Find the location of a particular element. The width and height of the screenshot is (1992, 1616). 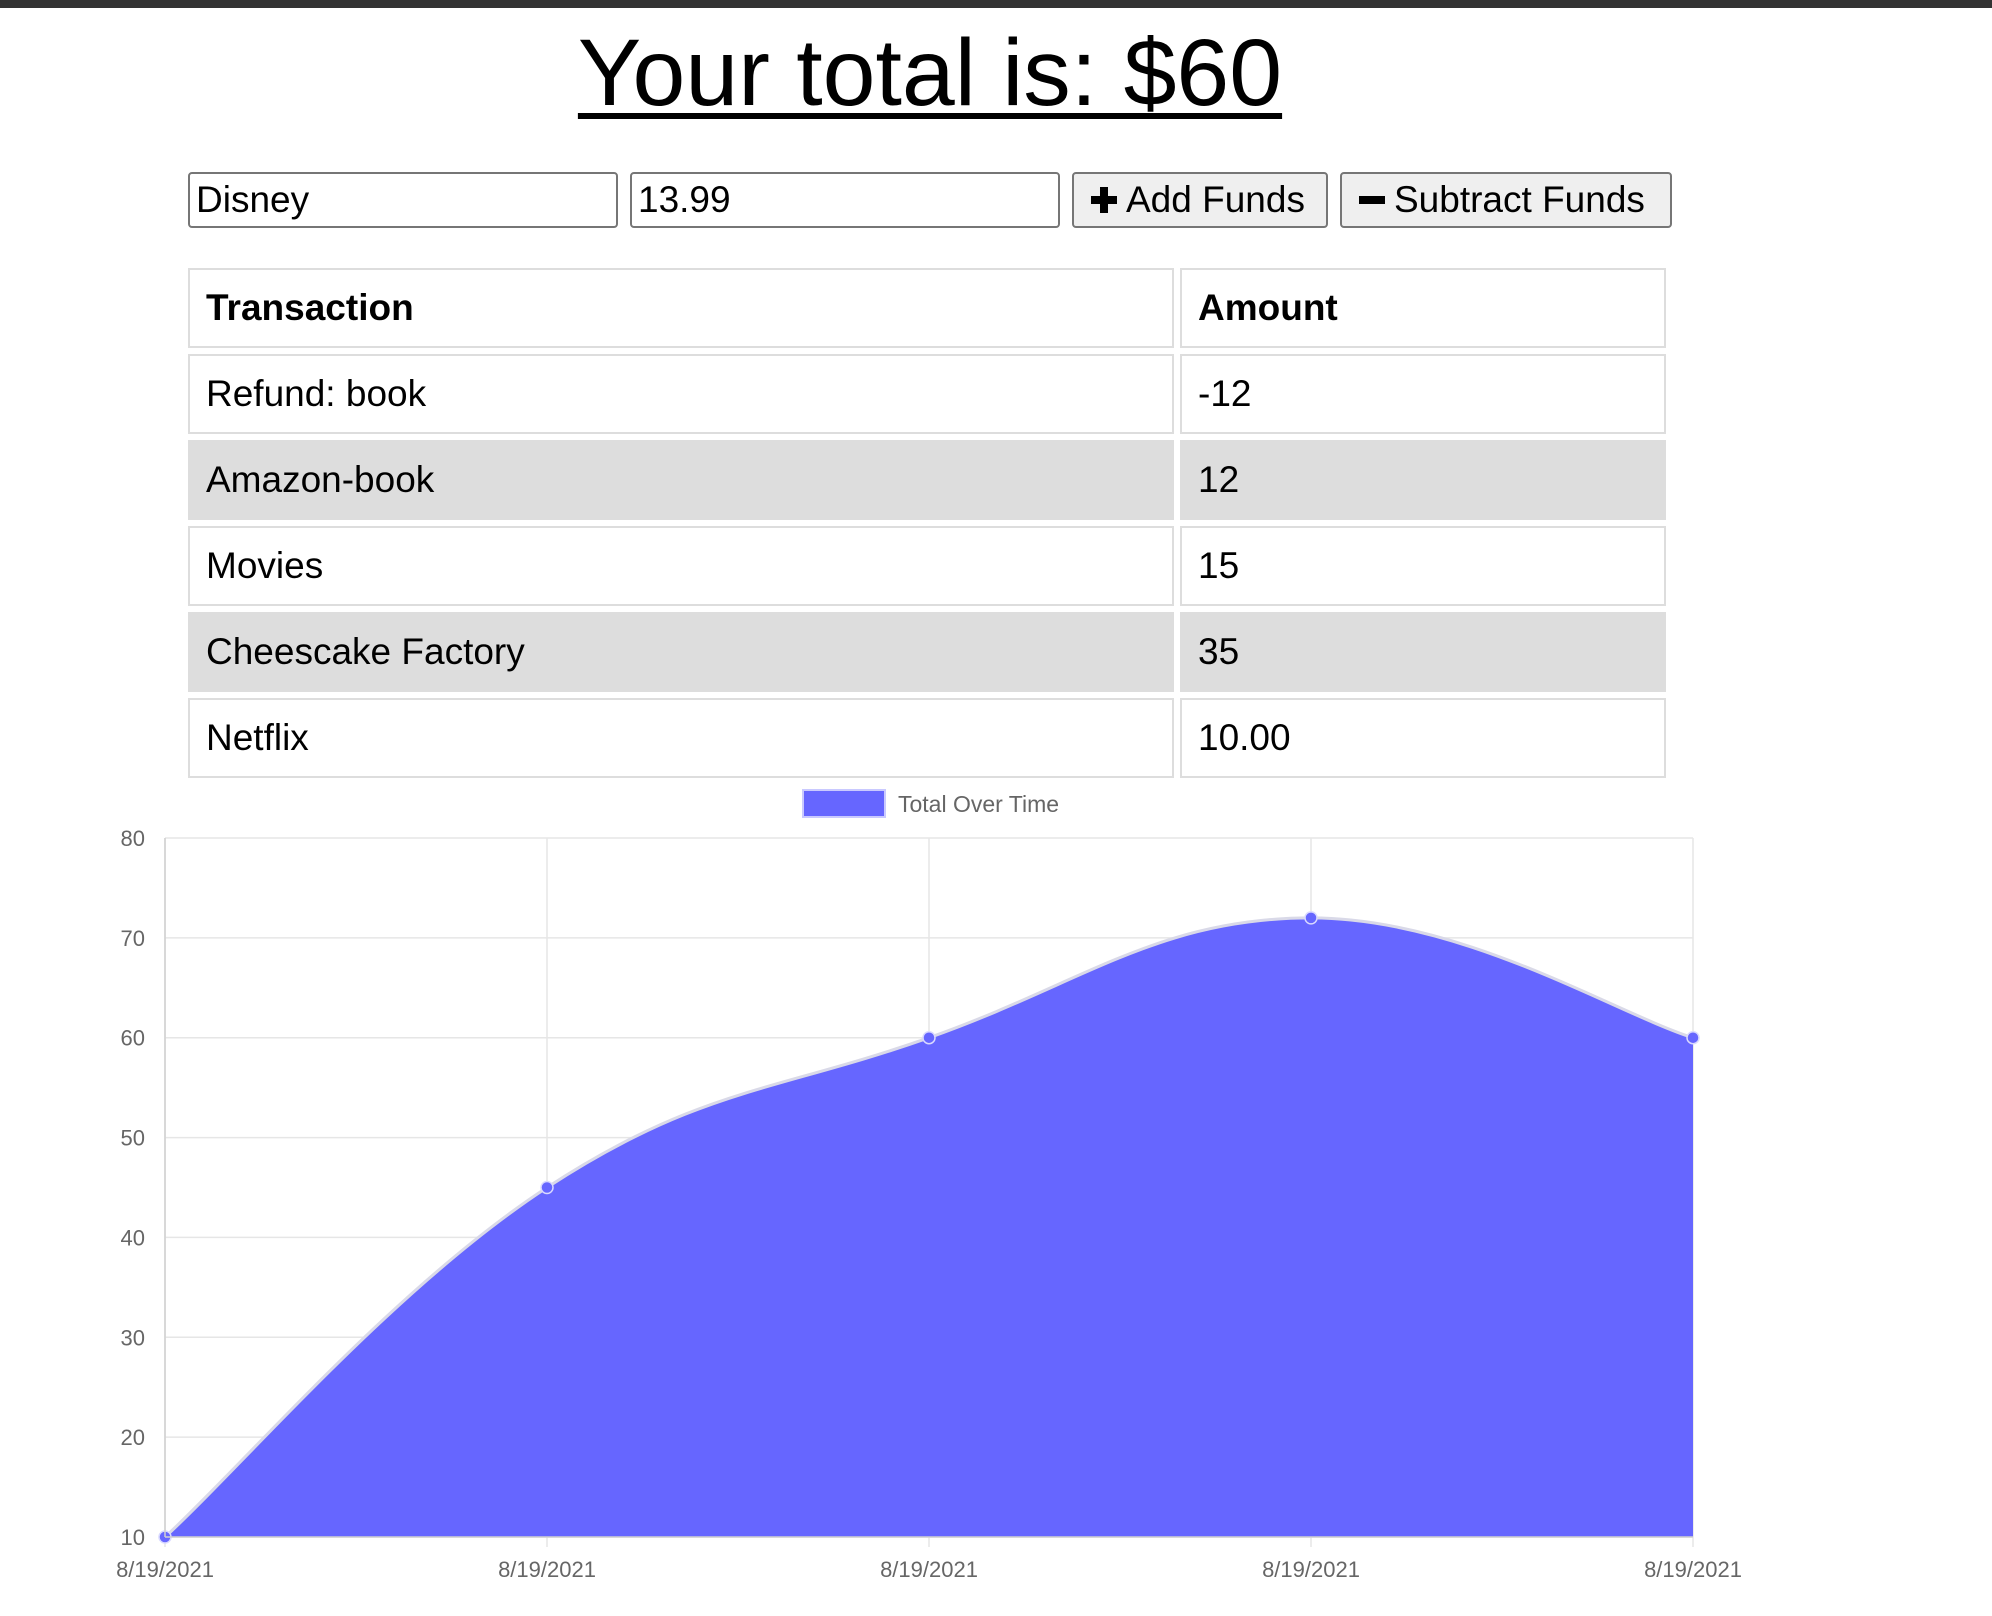

transaction-name-cell: Netflix is located at coordinates (681, 738).